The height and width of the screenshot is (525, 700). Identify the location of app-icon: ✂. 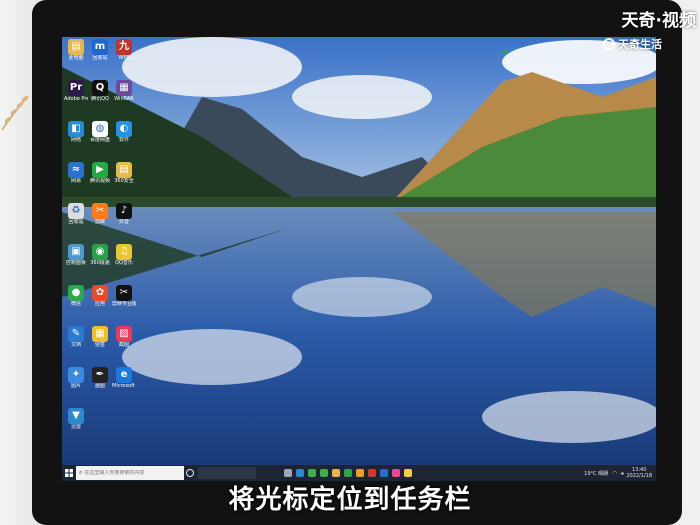
(100, 211).